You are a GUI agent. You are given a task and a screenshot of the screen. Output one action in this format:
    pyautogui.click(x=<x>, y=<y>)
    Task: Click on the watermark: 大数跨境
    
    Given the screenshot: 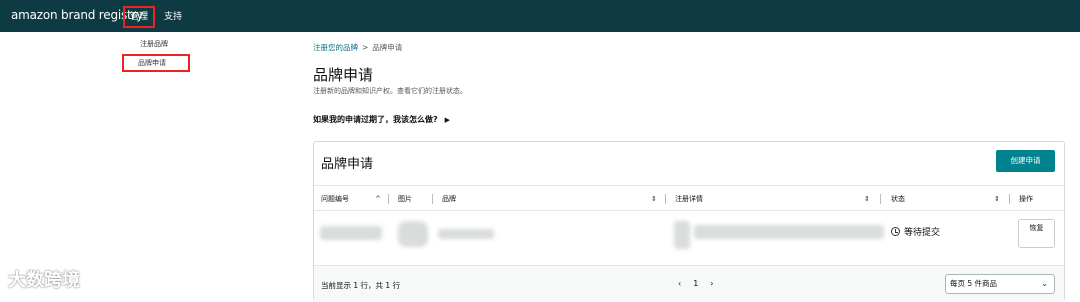 What is the action you would take?
    pyautogui.click(x=44, y=280)
    